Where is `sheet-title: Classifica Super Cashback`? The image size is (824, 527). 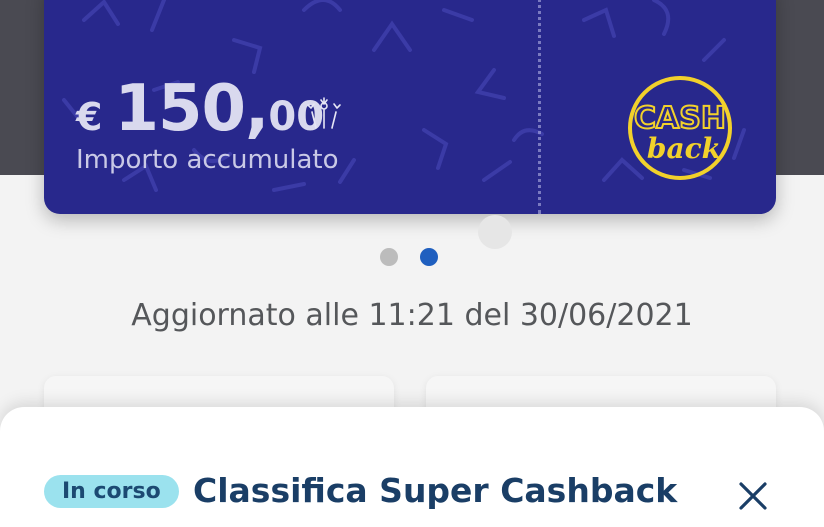
sheet-title: Classifica Super Cashback is located at coordinates (435, 490).